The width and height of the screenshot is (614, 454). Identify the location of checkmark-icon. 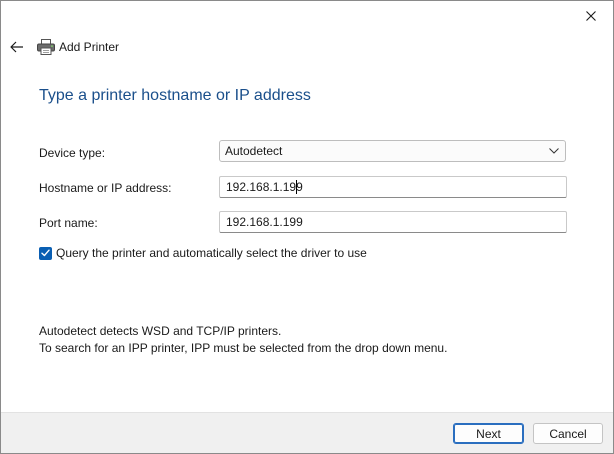
(45, 253).